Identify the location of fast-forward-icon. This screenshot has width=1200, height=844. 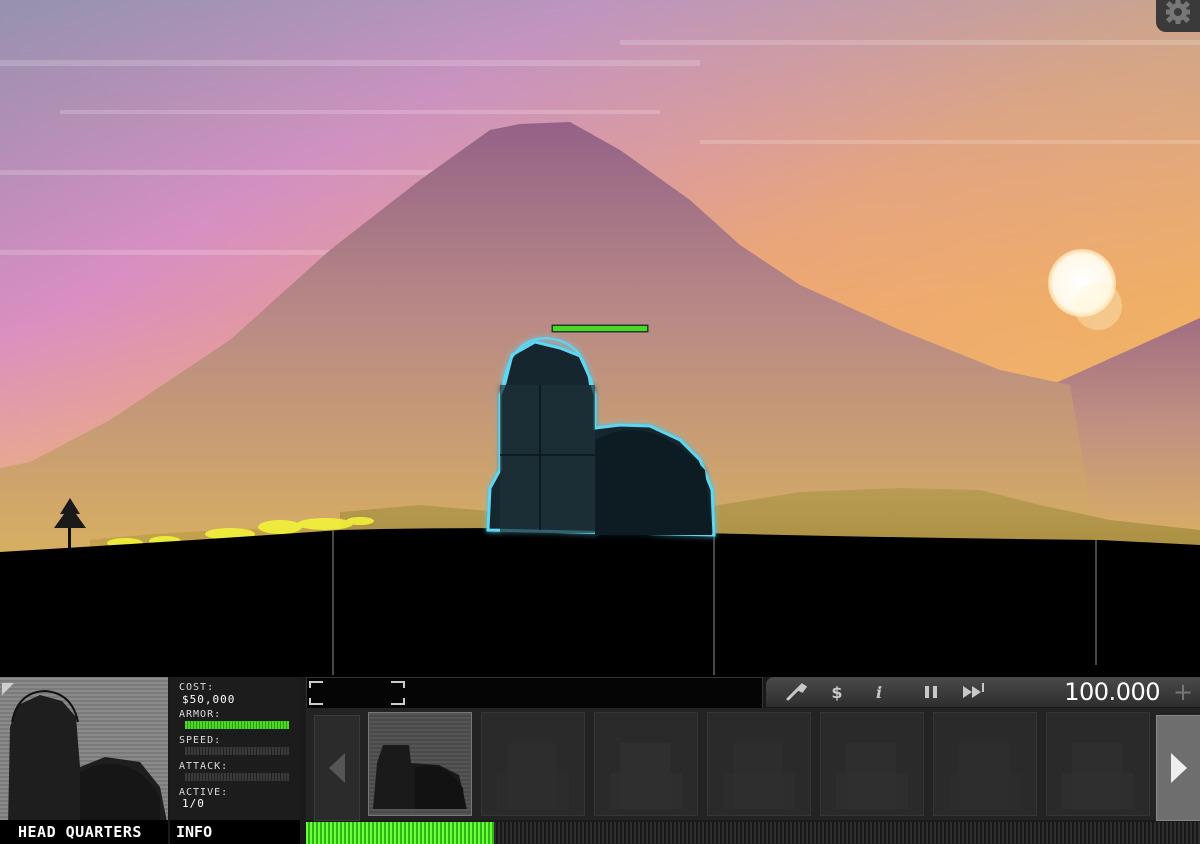
(973, 692).